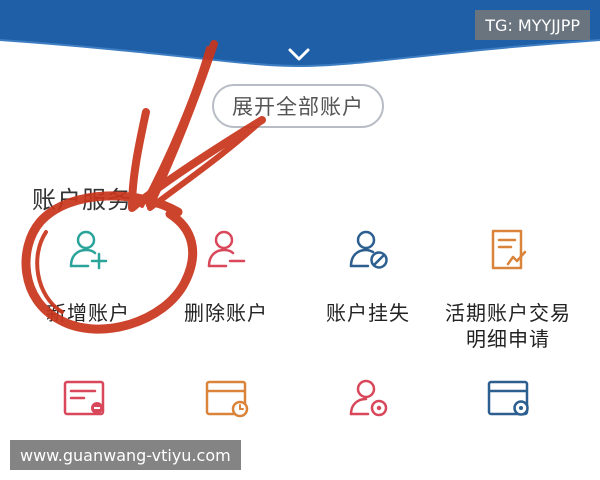  What do you see at coordinates (368, 249) in the screenshot?
I see `user-block-icon` at bounding box center [368, 249].